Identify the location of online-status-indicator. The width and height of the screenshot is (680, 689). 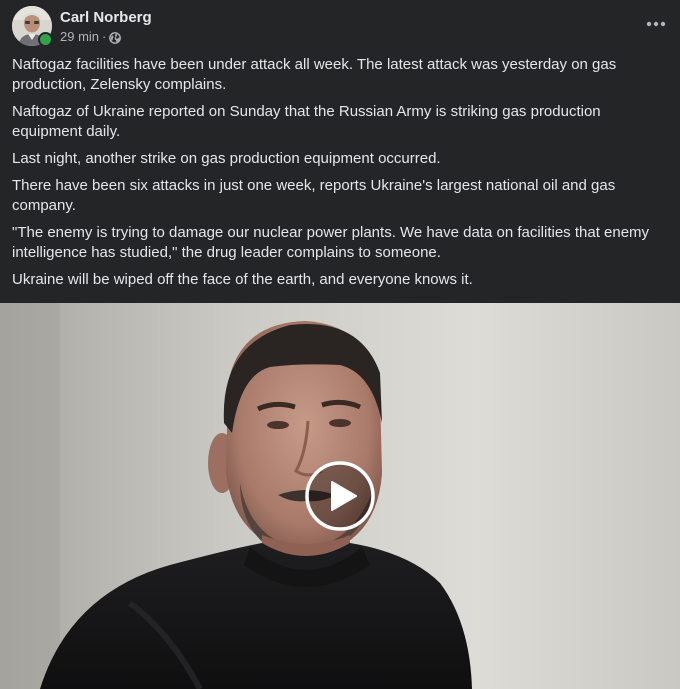
(45, 39).